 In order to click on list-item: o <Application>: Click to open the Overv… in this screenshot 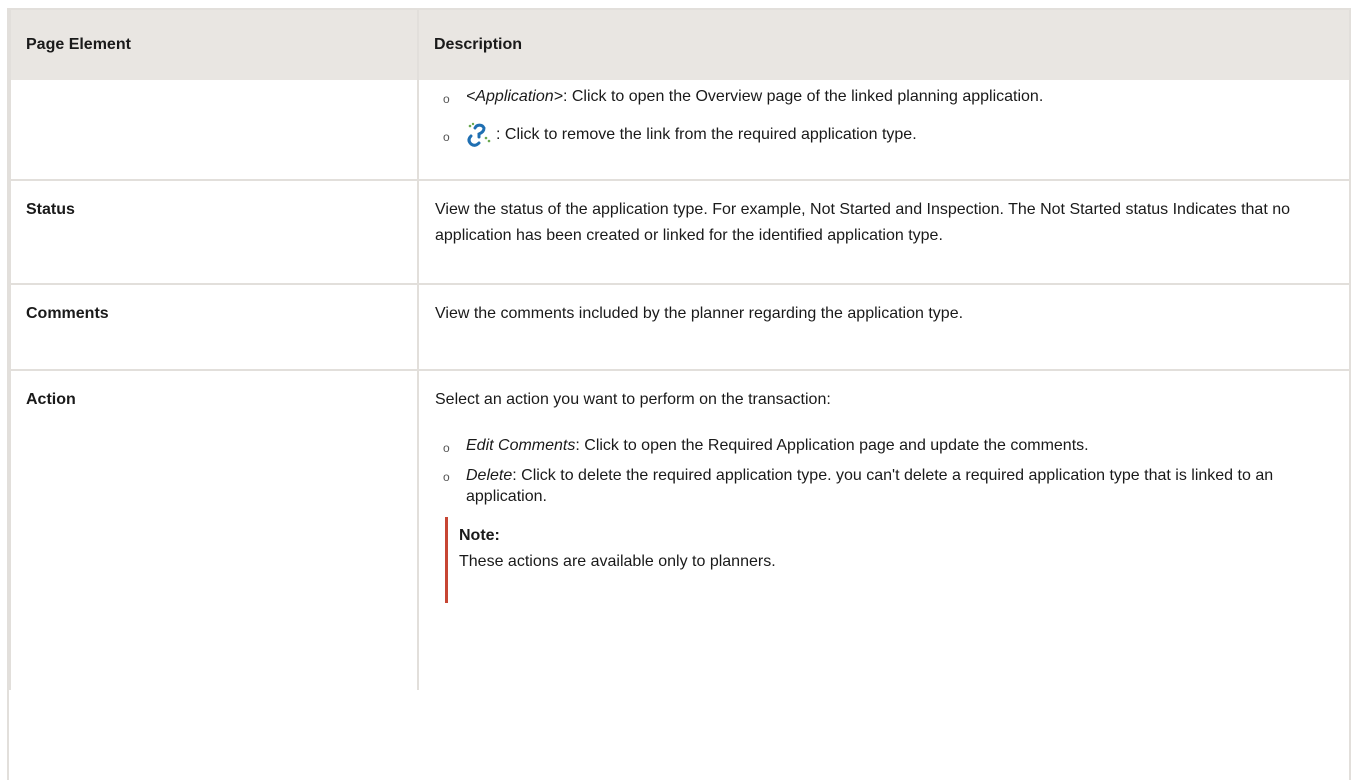, I will do `click(885, 97)`.